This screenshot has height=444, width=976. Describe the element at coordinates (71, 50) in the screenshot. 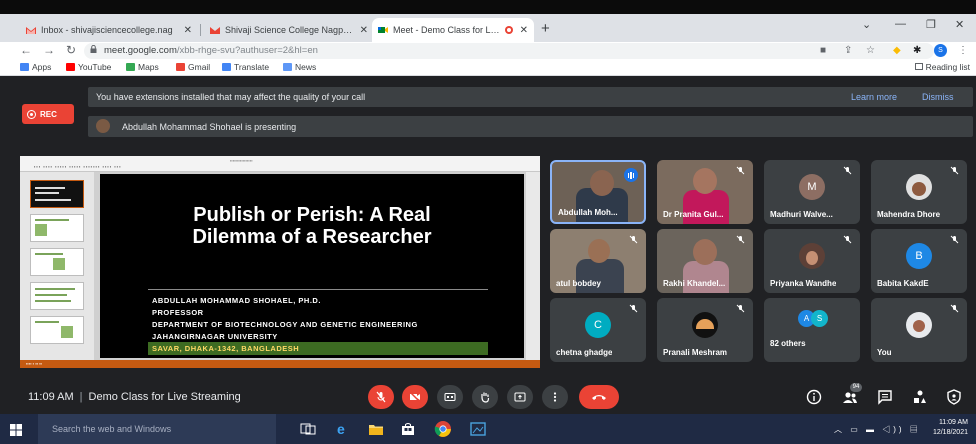

I see `reload-icon: ↻` at that location.